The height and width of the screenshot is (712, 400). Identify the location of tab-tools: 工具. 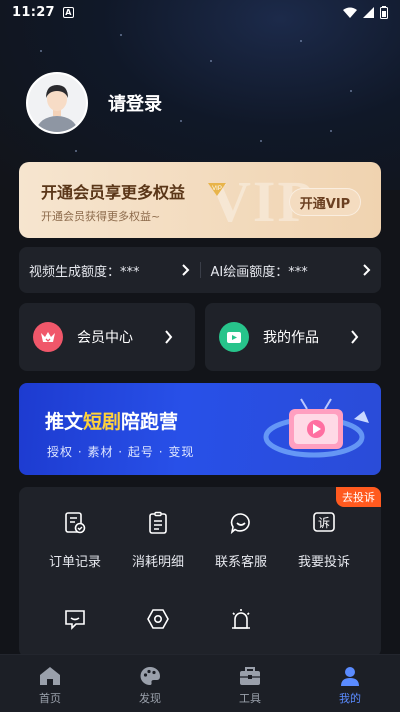
(250, 683).